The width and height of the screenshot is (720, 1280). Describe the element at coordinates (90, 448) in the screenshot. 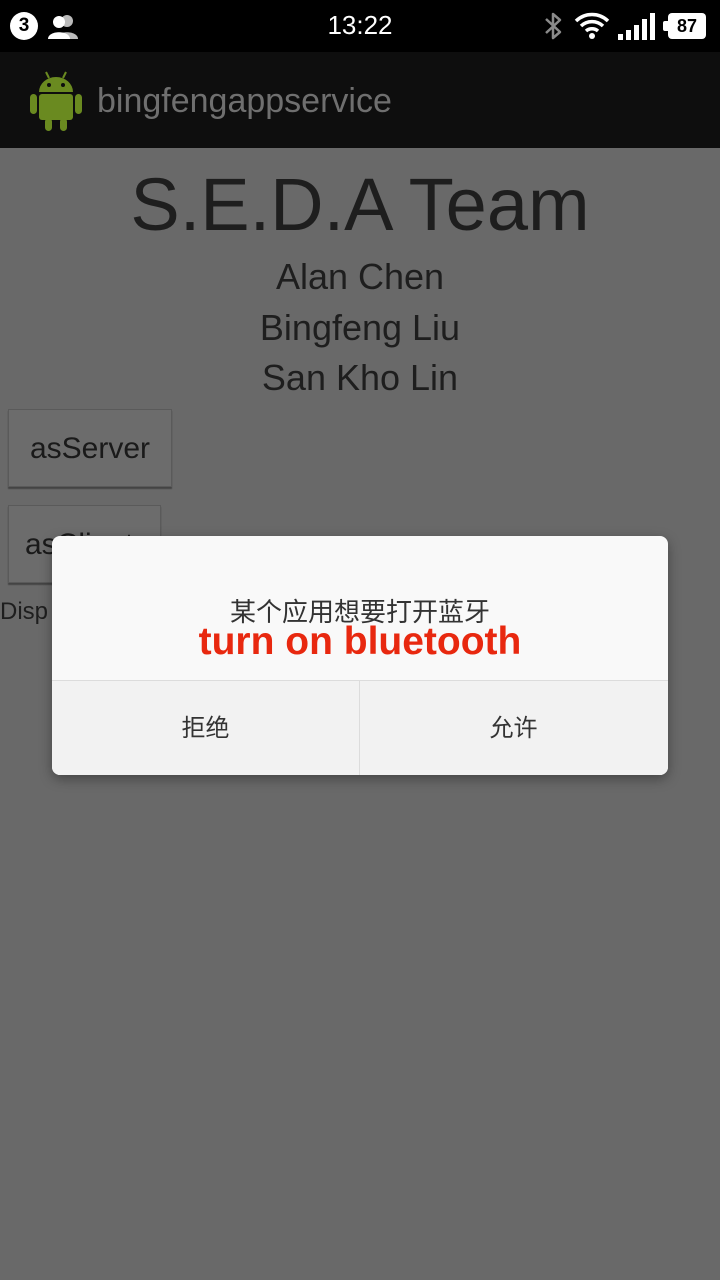

I see `as-server-button: asServer` at that location.